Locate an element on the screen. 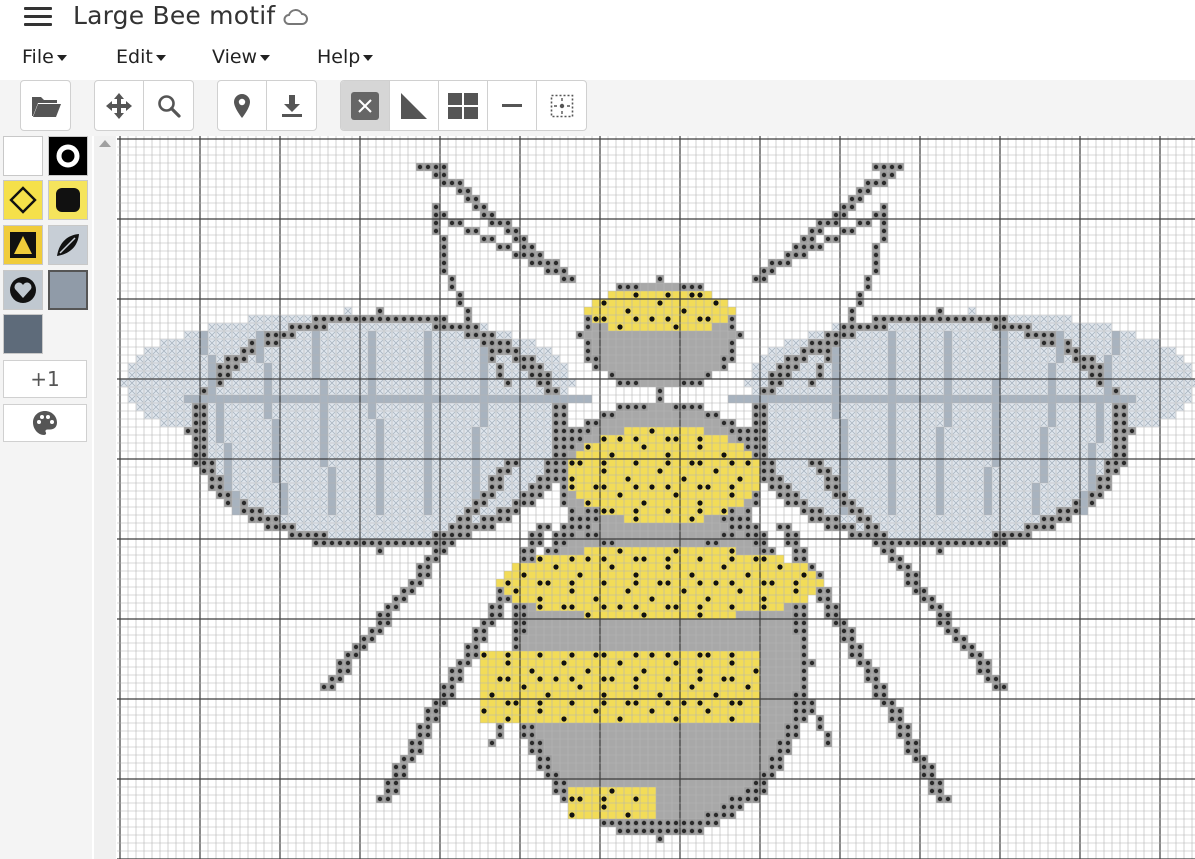  swatch-dark-slate is located at coordinates (23, 334).